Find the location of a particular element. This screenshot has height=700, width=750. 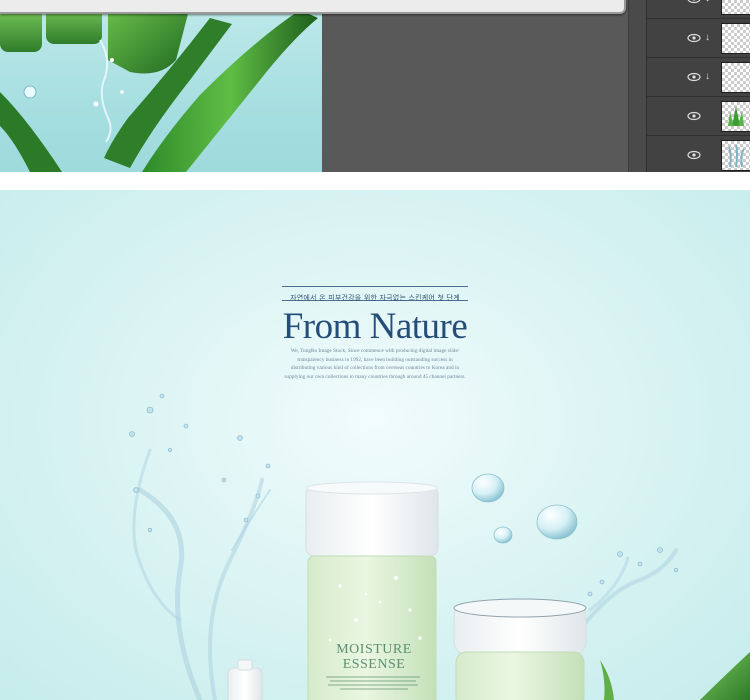

aloe-canvas-art is located at coordinates (159, 88).